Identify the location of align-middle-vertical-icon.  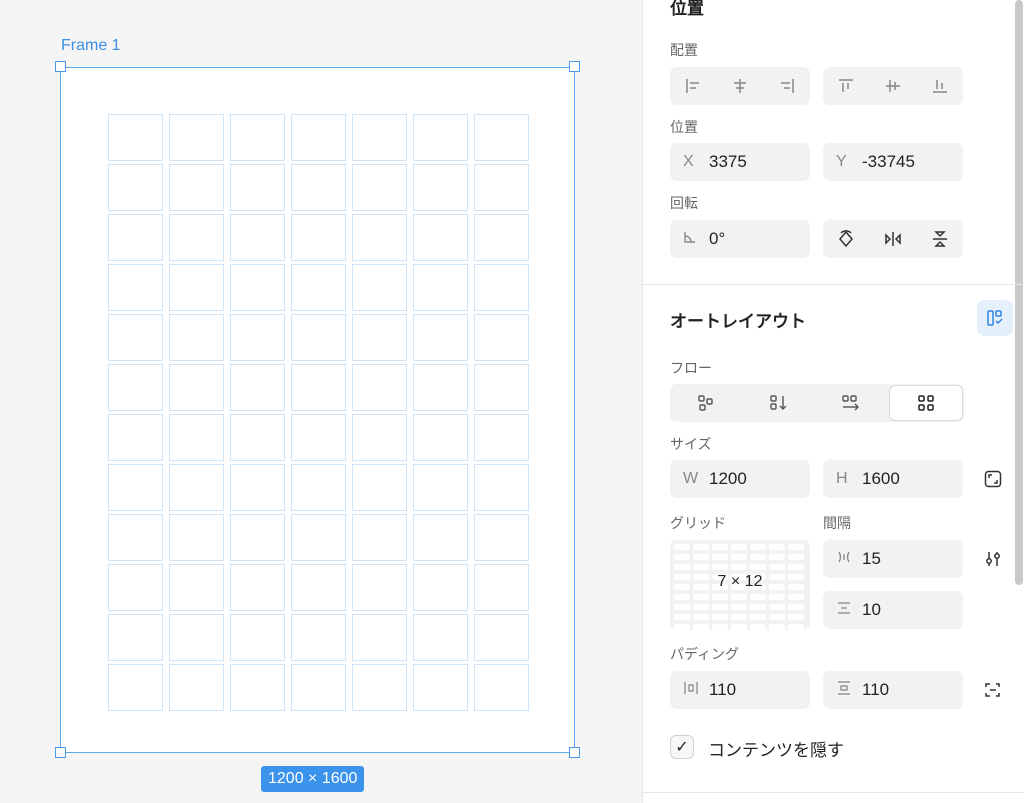
(893, 86).